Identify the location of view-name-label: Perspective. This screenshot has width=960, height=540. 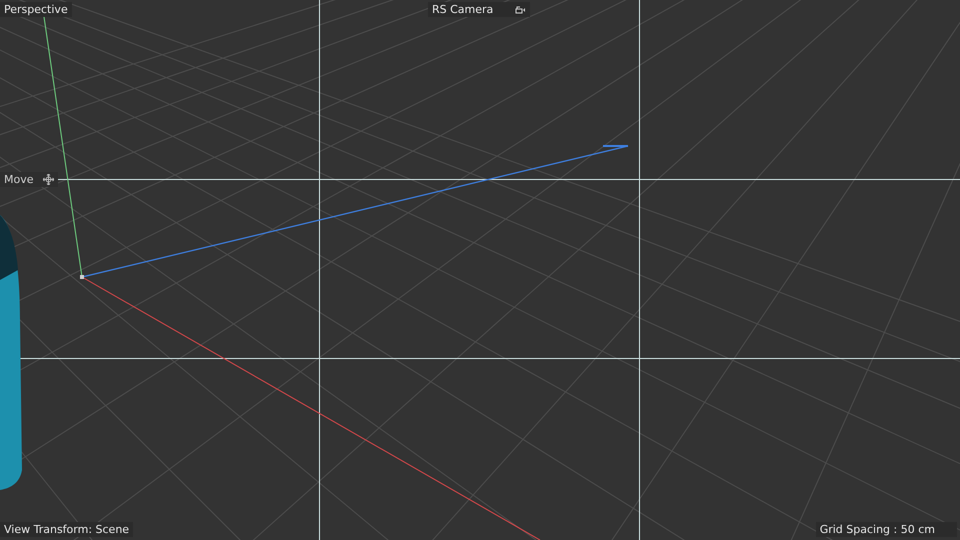
(36, 9).